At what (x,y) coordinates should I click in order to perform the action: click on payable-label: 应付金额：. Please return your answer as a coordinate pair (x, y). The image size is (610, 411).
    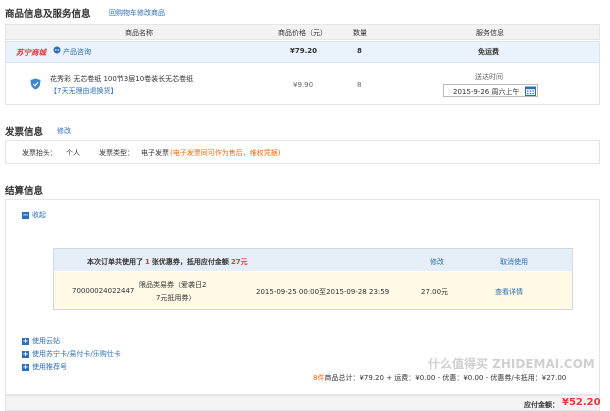
    Looking at the image, I should click on (541, 405).